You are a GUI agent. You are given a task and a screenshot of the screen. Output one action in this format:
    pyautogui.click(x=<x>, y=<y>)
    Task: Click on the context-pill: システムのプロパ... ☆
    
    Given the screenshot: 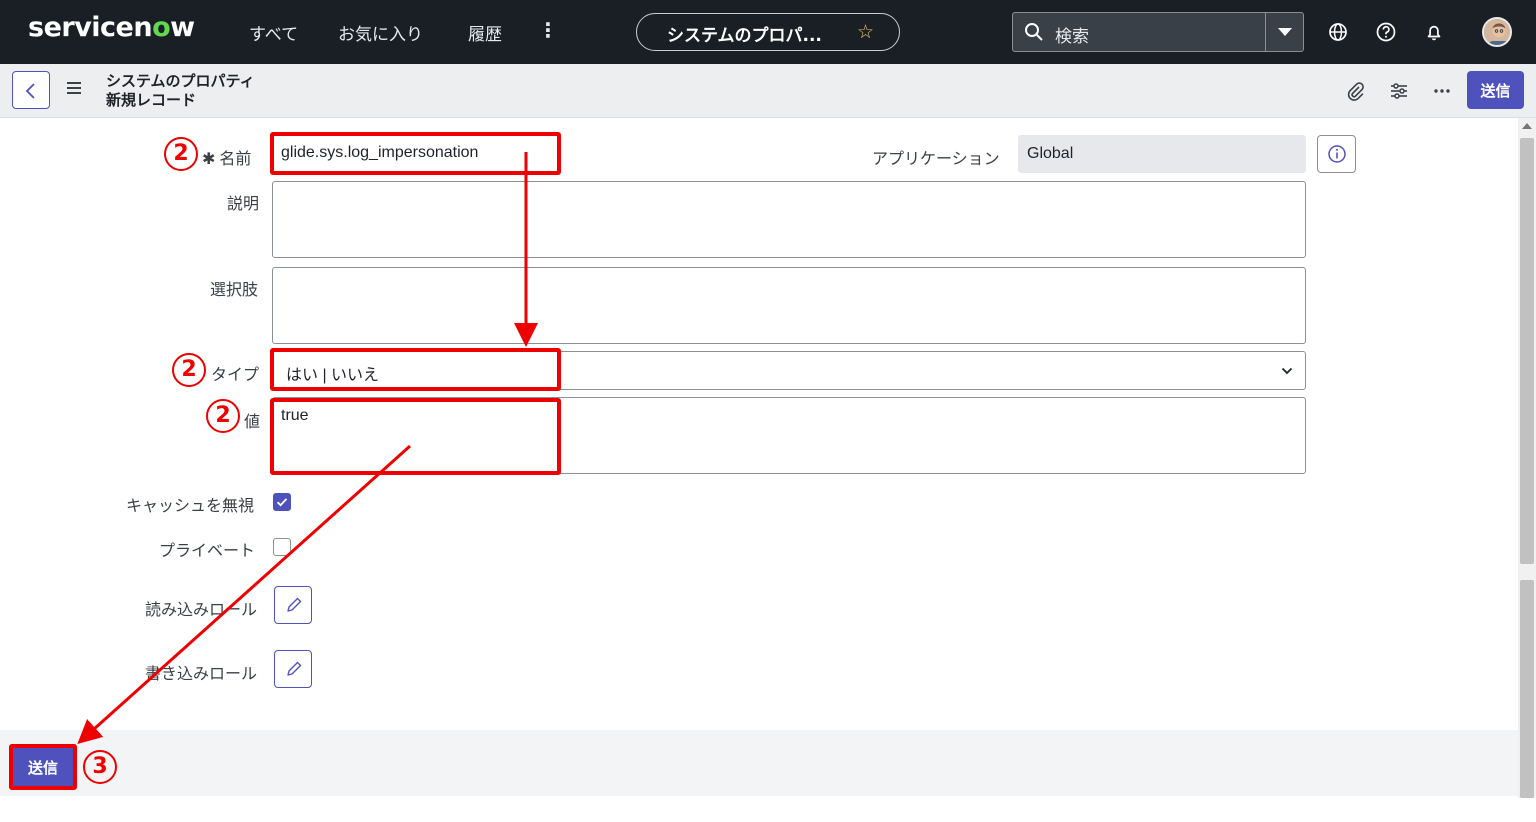 What is the action you would take?
    pyautogui.click(x=768, y=32)
    